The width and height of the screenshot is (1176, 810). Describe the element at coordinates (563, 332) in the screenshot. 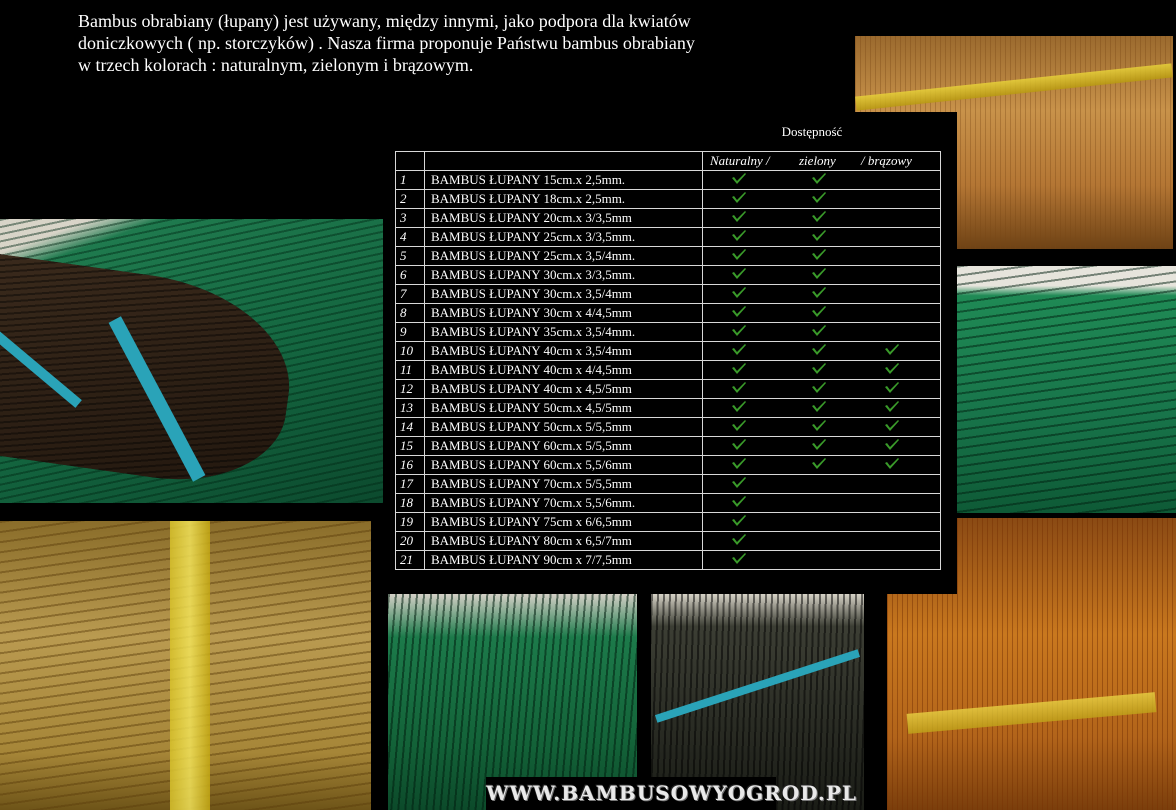

I see `product-name: BAMBUS ŁUPANY 35cm.x 3,5/4mm.` at that location.